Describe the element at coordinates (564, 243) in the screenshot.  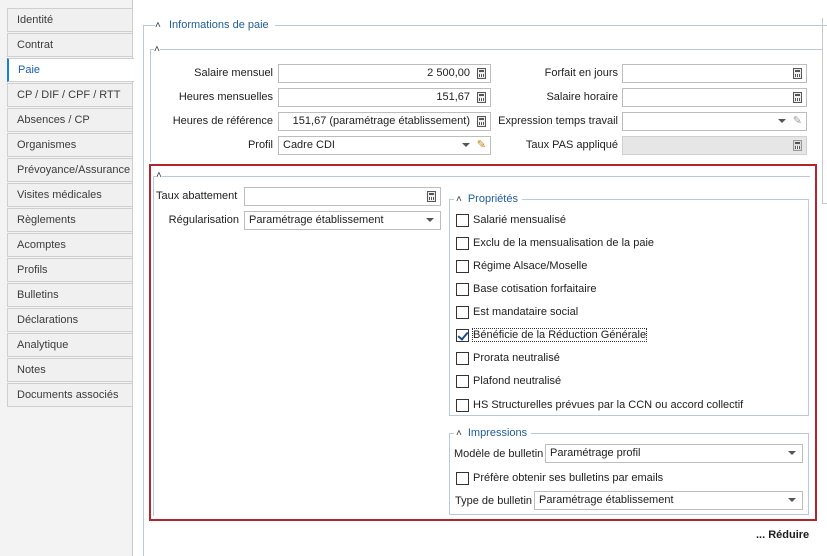
I see `checkbox-label: Exclu de la mensualisation de la paie` at that location.